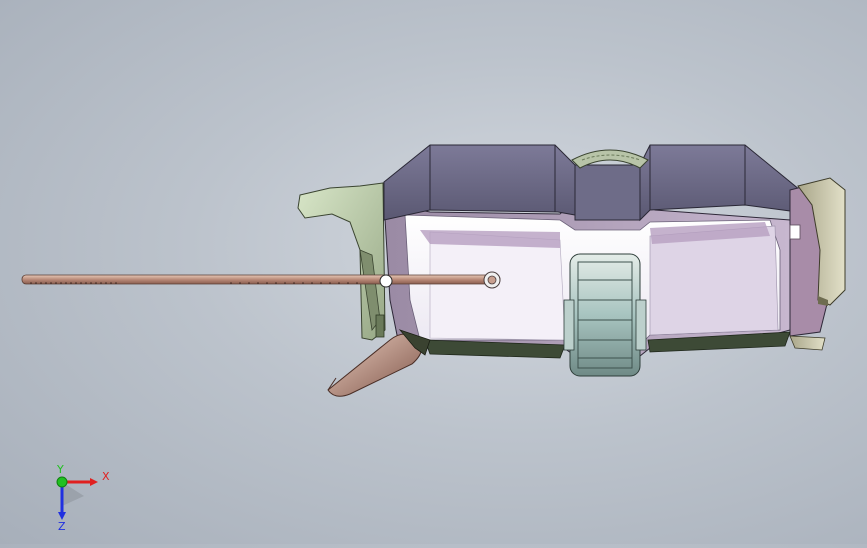 Image resolution: width=867 pixels, height=548 pixels. I want to click on z-axis-label: Z, so click(62, 525).